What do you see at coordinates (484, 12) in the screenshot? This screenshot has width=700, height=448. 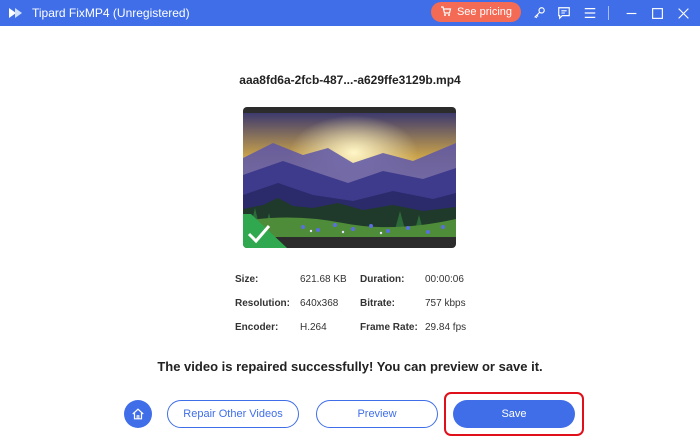 I see `see-pricing-label: See pricing` at bounding box center [484, 12].